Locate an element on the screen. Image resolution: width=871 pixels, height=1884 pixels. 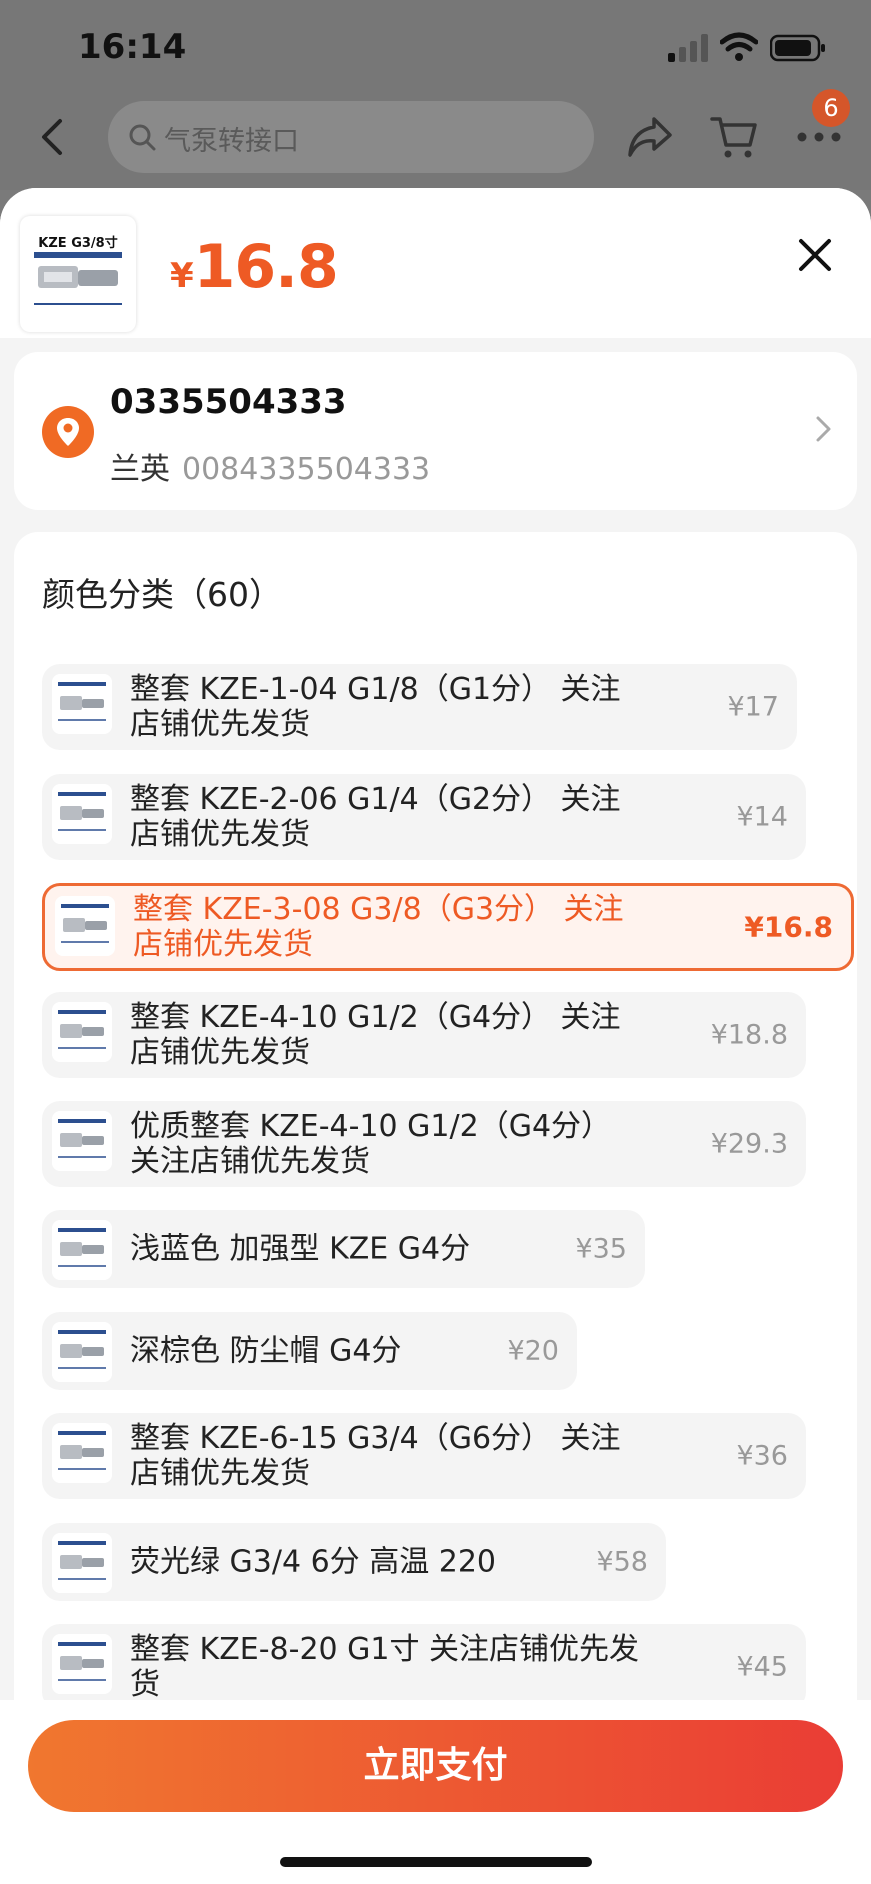
close-icon is located at coordinates (815, 255).